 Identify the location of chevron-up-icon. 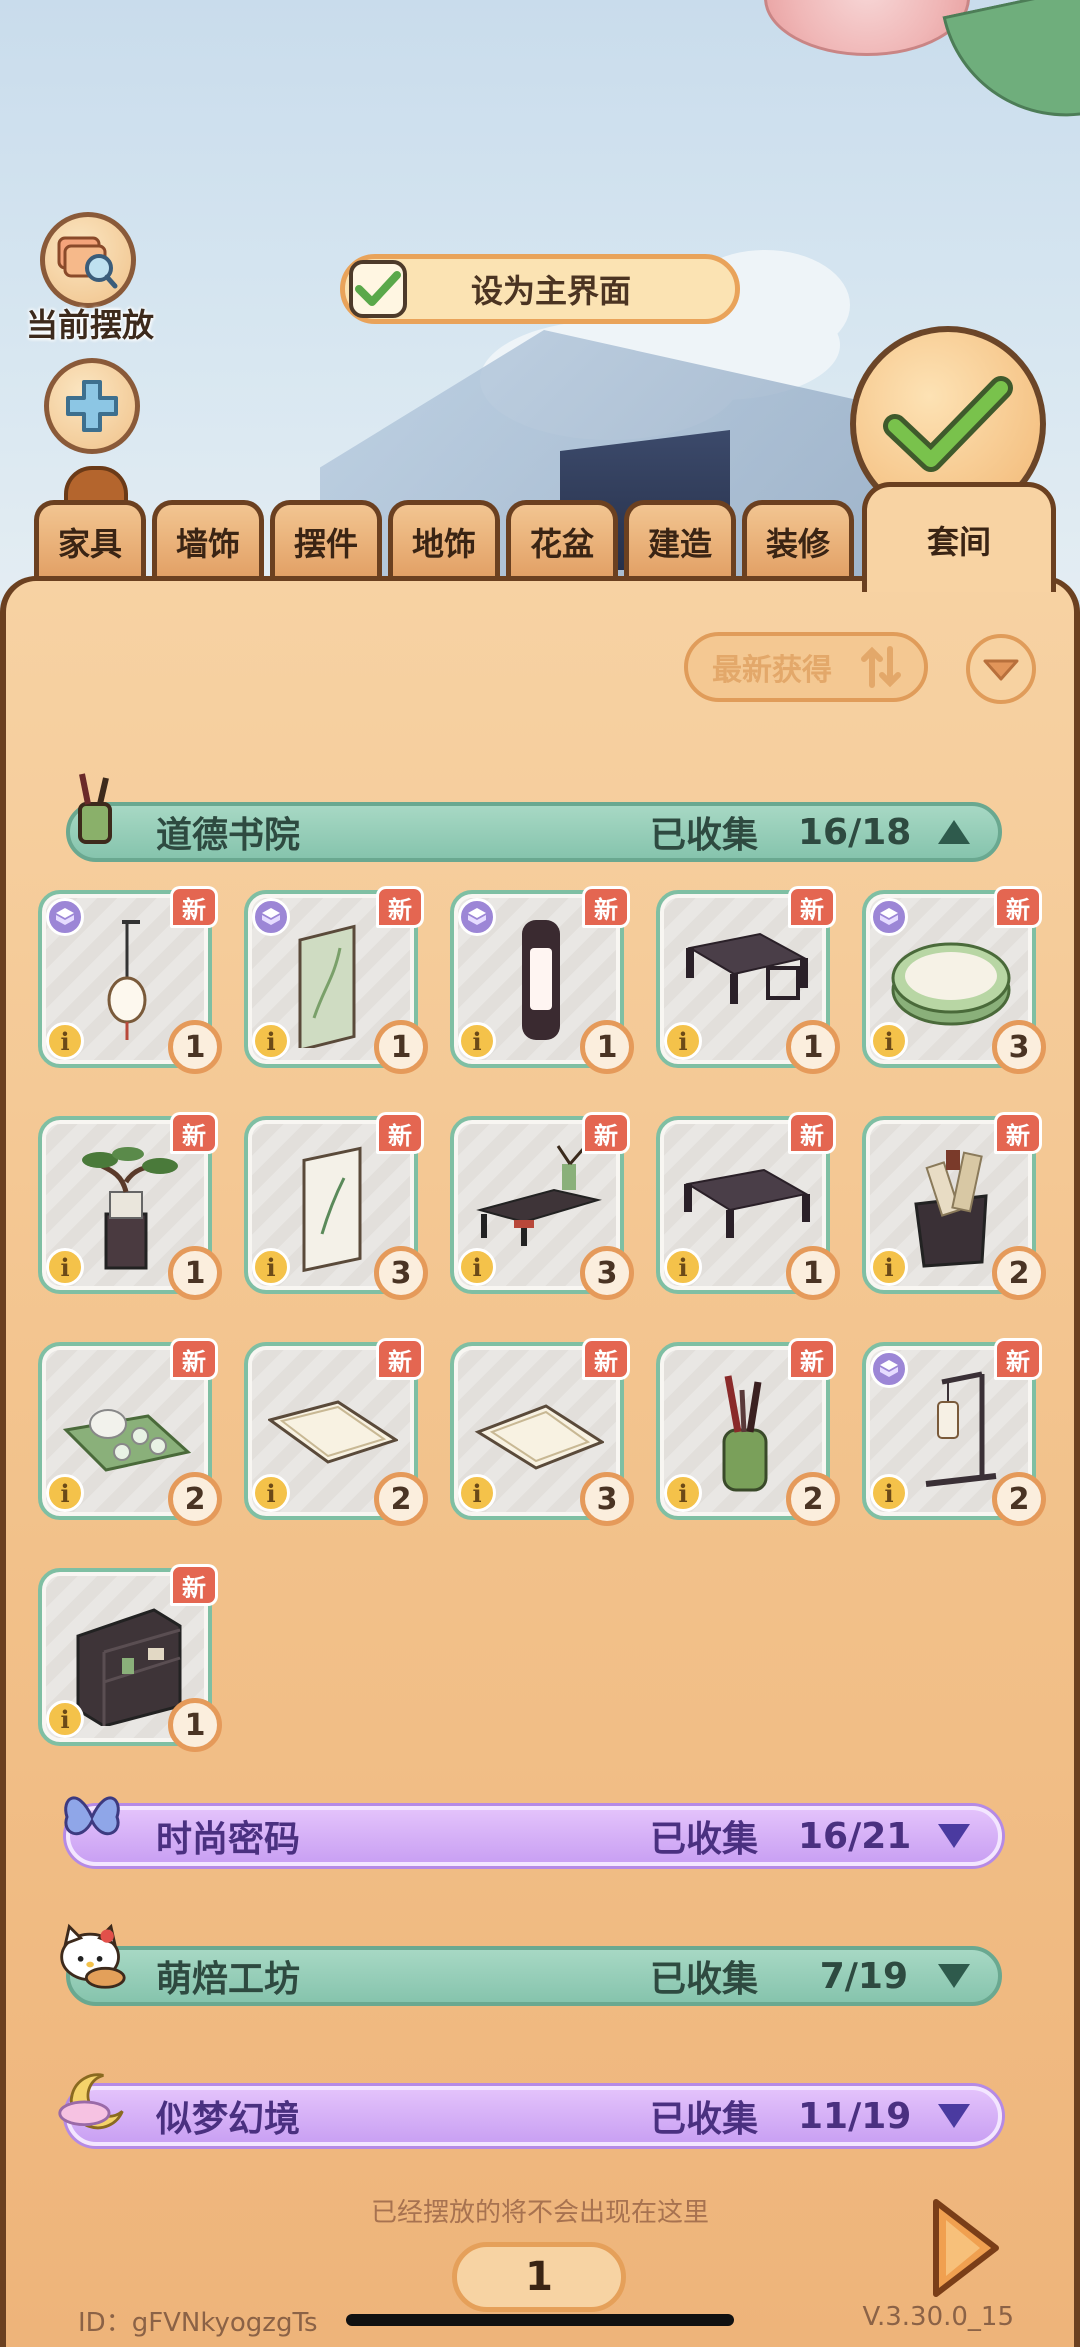
(954, 832).